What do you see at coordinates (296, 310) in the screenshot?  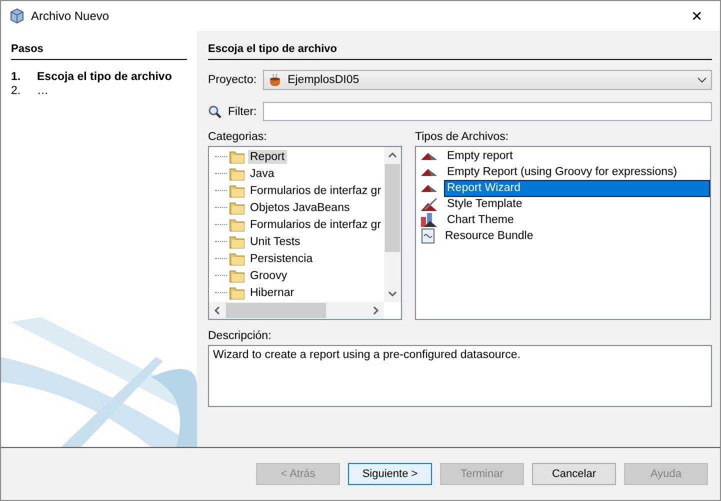 I see `horizontal-scrollbar` at bounding box center [296, 310].